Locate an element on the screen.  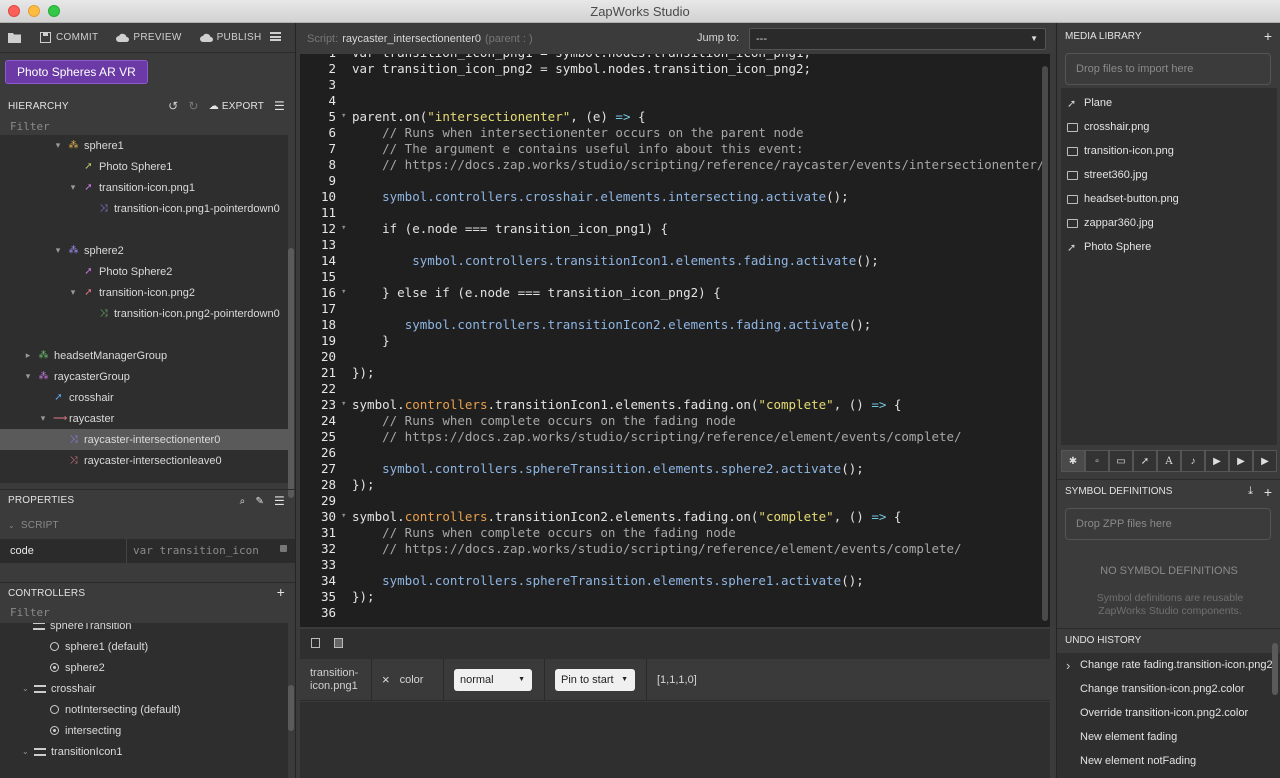
timeline-property: × color is located at coordinates (408, 679).